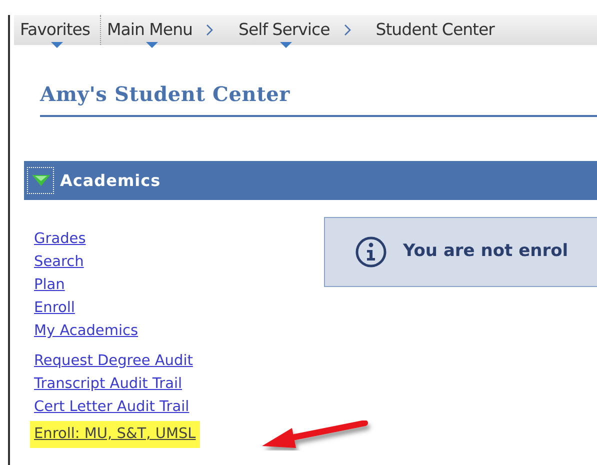  What do you see at coordinates (59, 262) in the screenshot?
I see `link: Search` at bounding box center [59, 262].